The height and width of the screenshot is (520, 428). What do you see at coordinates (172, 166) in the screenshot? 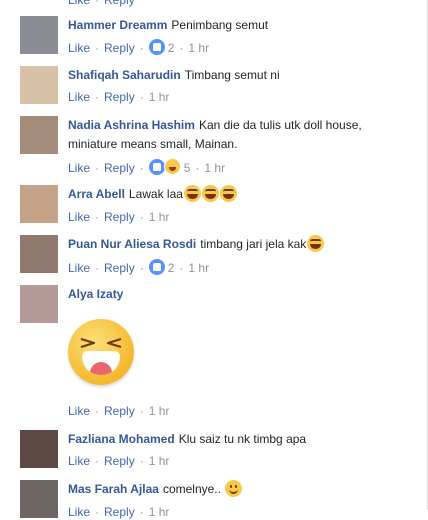
I see `haha-reaction-icon` at bounding box center [172, 166].